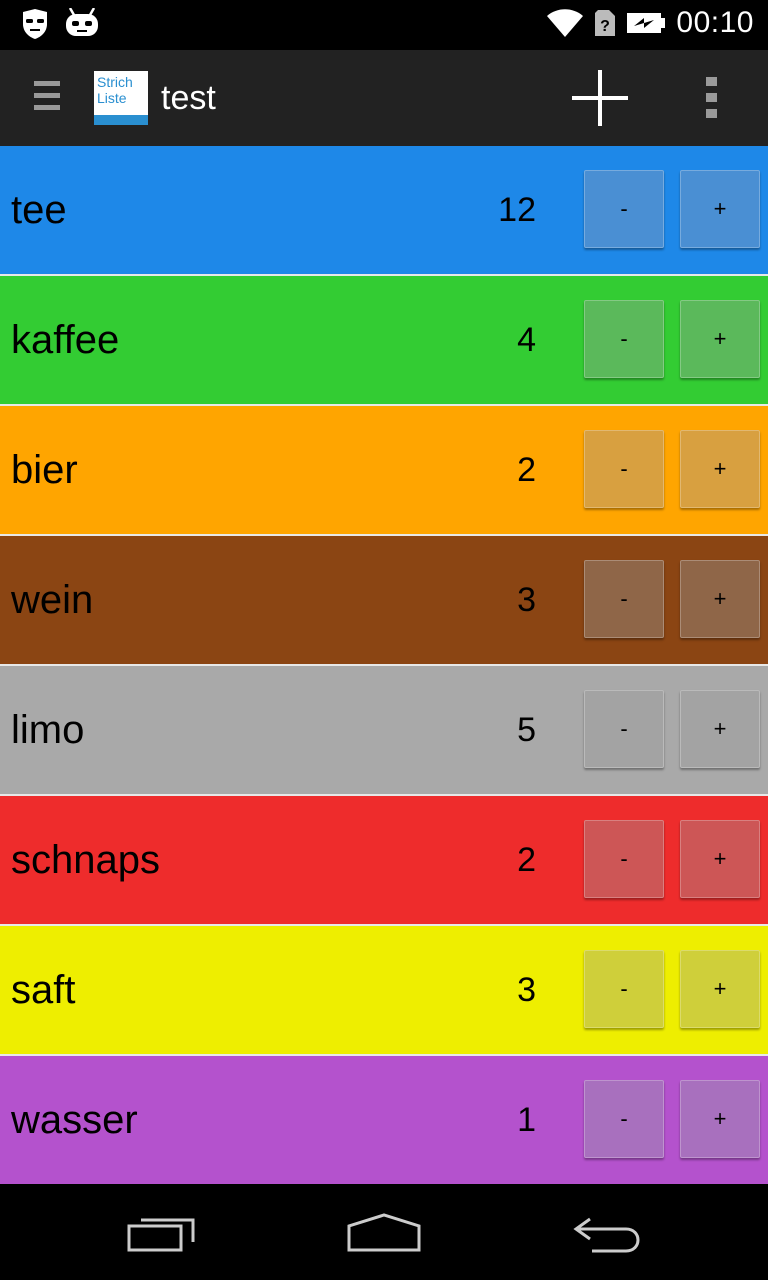 The height and width of the screenshot is (1280, 768). I want to click on counter-name: tee, so click(39, 210).